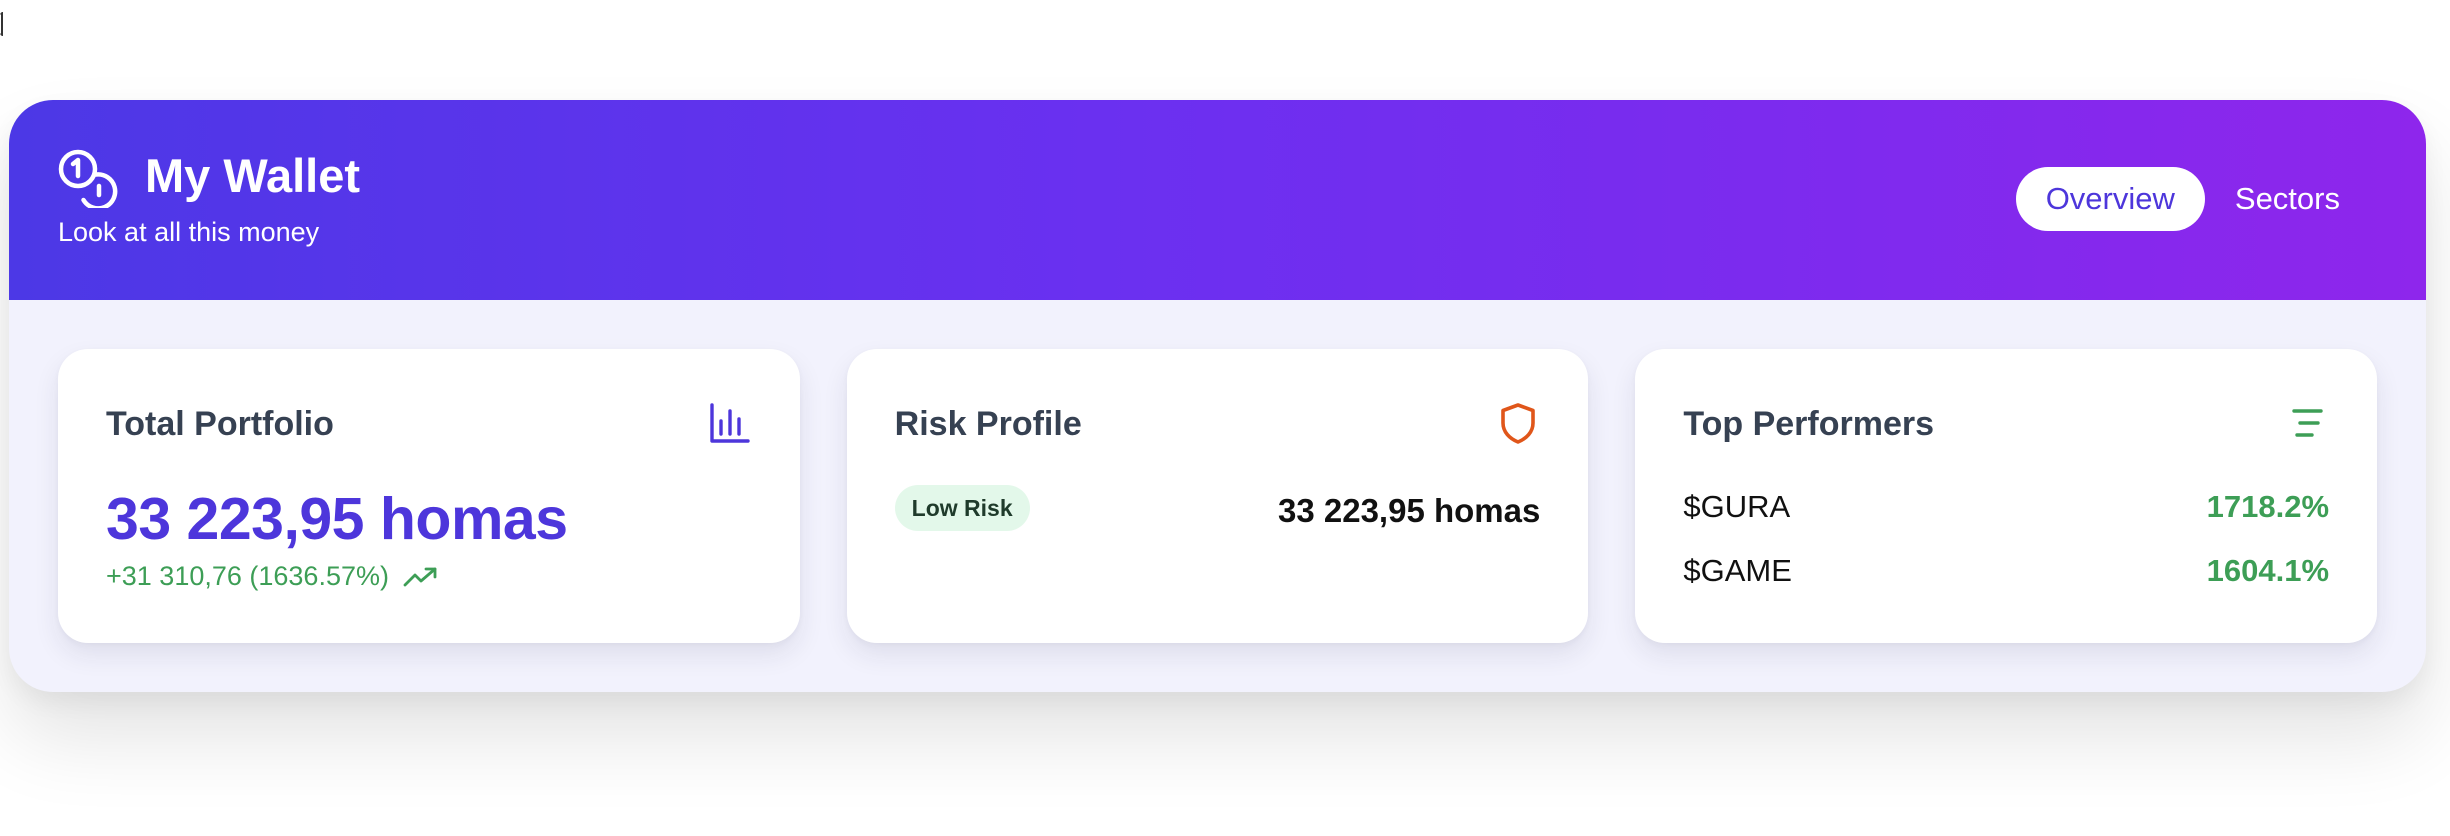  Describe the element at coordinates (189, 232) in the screenshot. I see `wallet-subtitle: Look at all this money` at that location.